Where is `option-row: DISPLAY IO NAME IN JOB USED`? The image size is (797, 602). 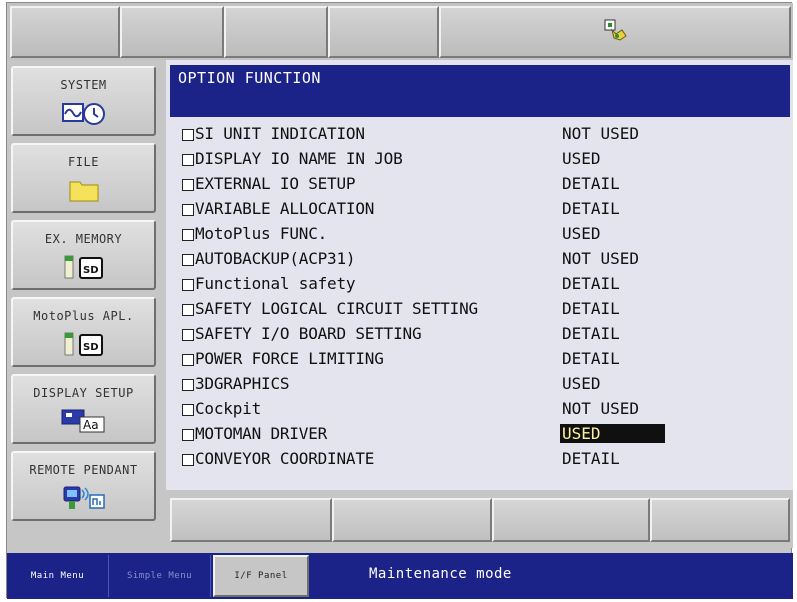 option-row: DISPLAY IO NAME IN JOB USED is located at coordinates (479, 160).